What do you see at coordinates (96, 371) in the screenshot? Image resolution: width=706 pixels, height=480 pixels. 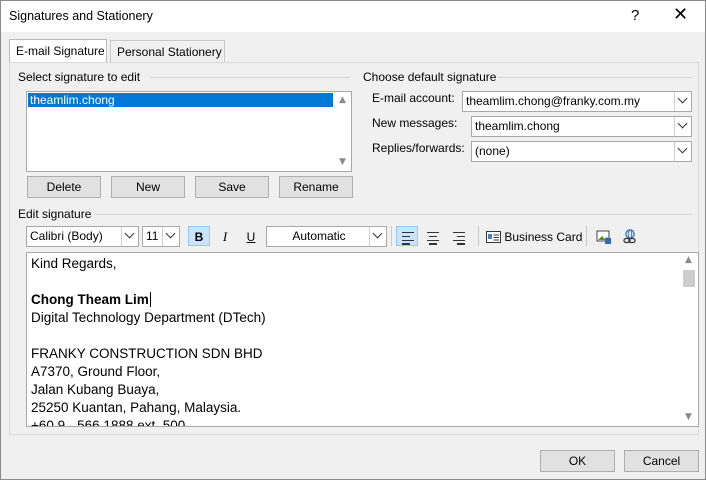 I see `signature-line: A7370, Ground Floor,` at bounding box center [96, 371].